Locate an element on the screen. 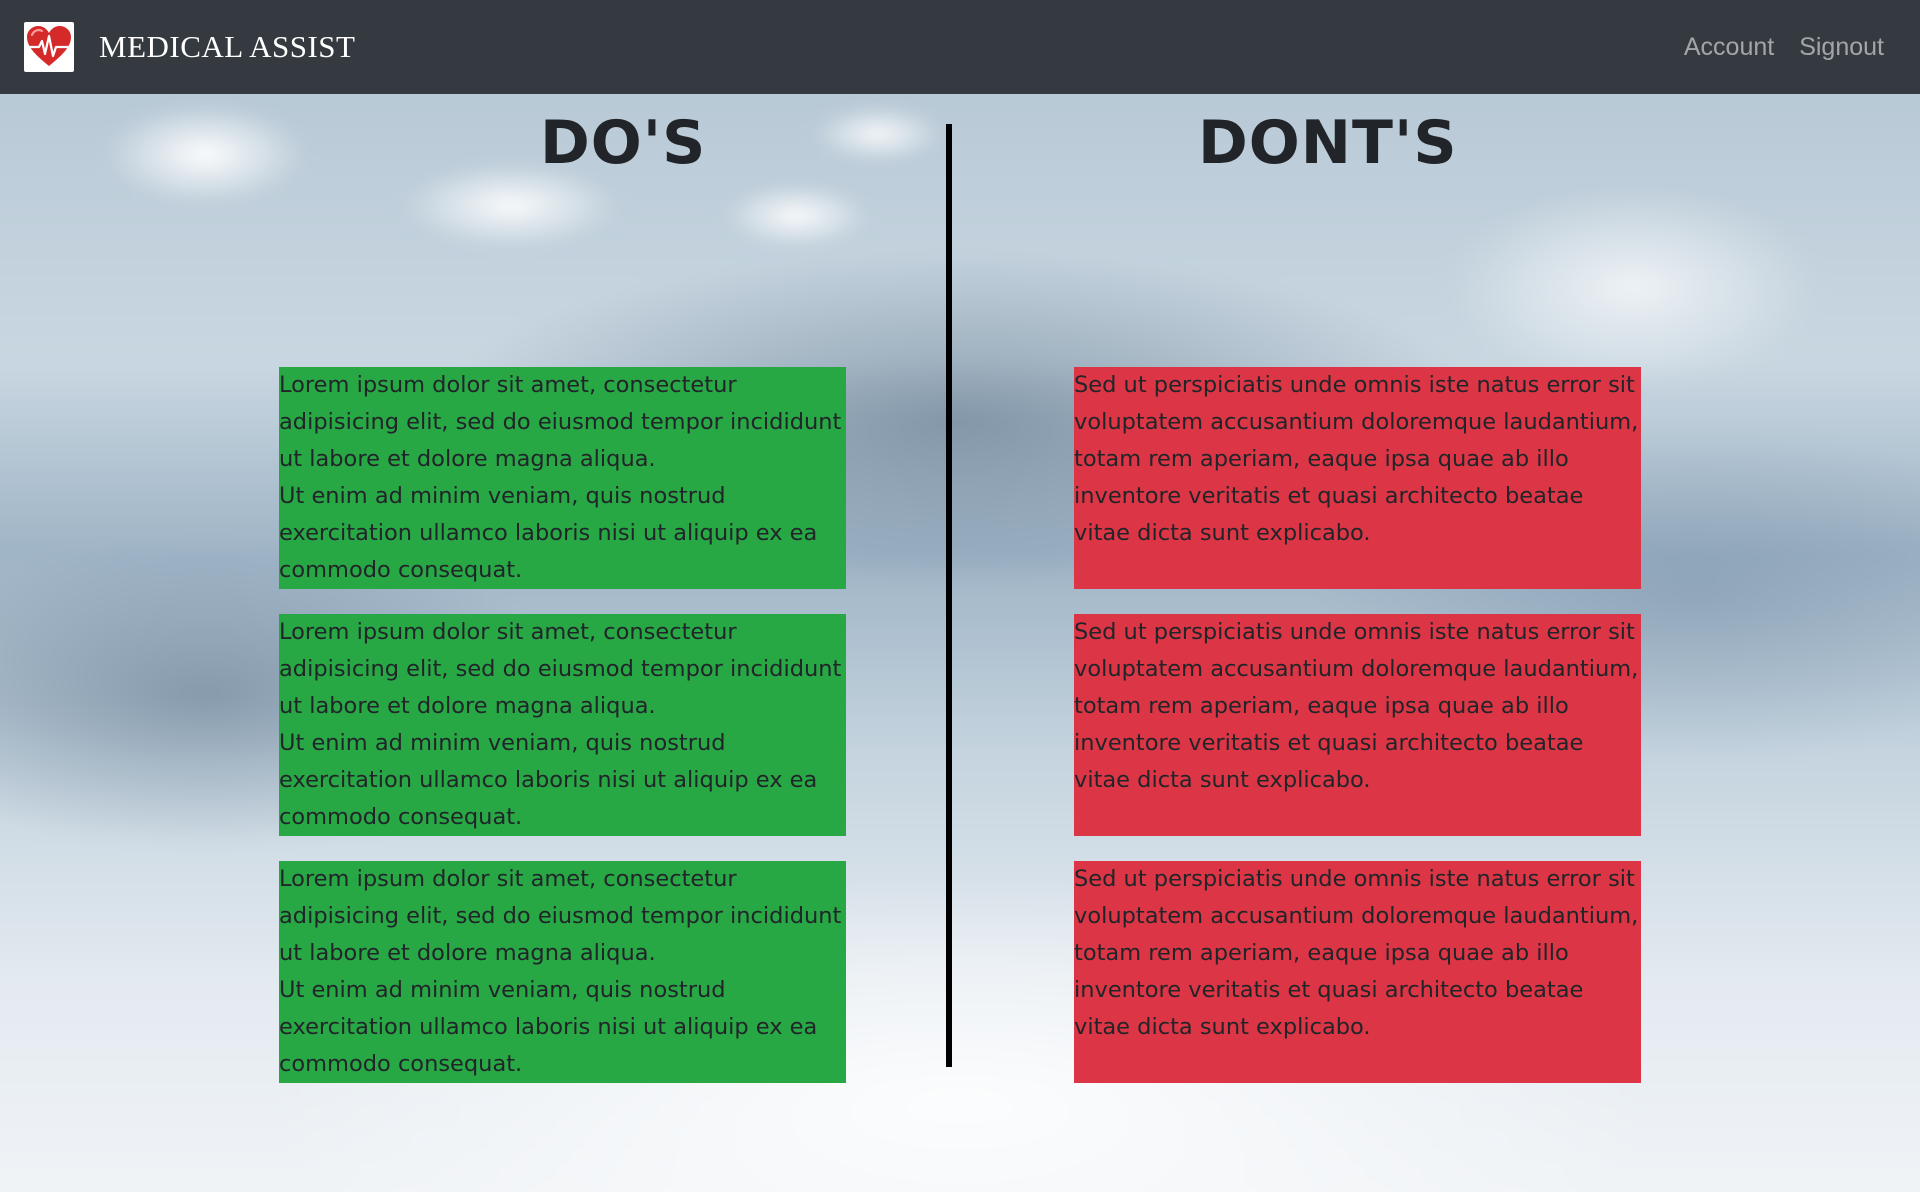 Image resolution: width=1920 pixels, height=1192 pixels. navbar: MEDICAL ASSIST Account Signout is located at coordinates (960, 47).